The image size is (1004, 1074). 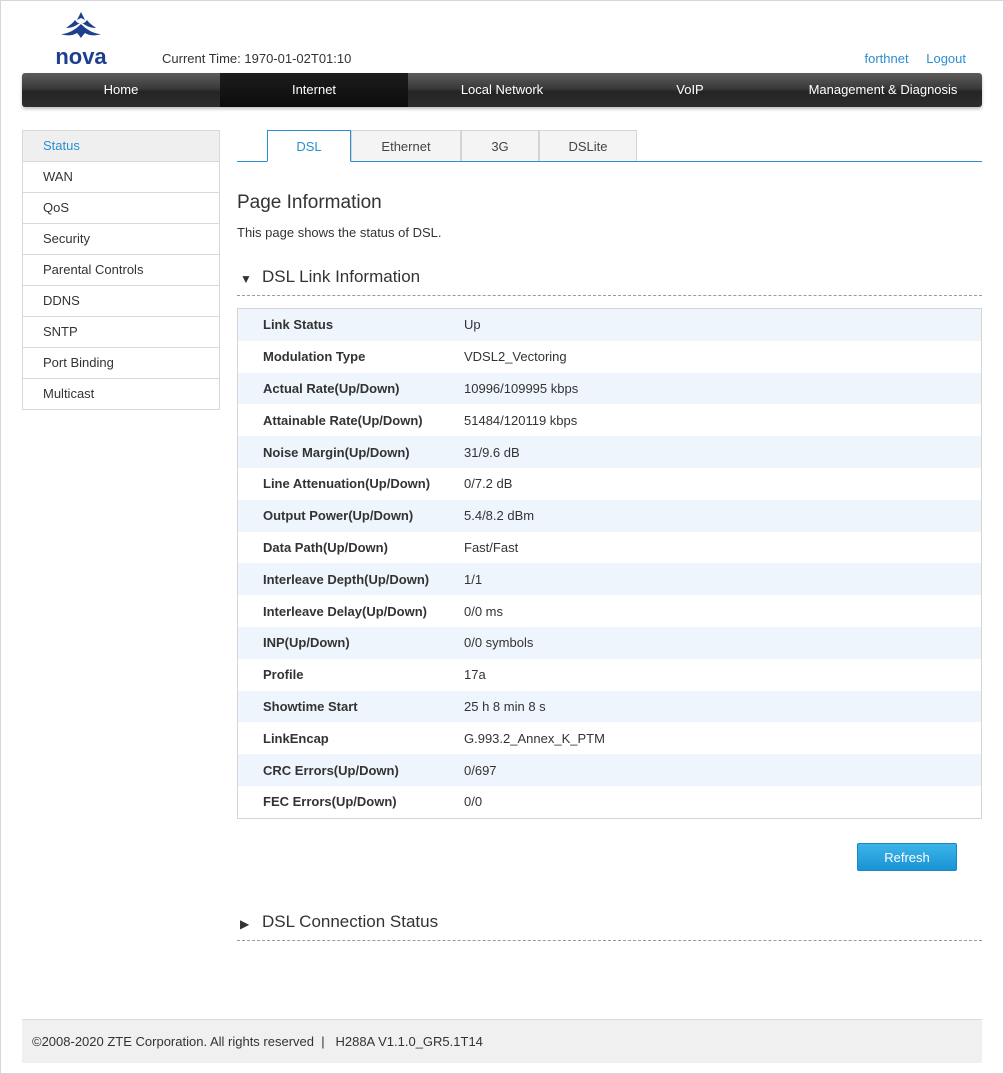 What do you see at coordinates (345, 611) in the screenshot?
I see `row-label: Interleave Delay(Up/Down)` at bounding box center [345, 611].